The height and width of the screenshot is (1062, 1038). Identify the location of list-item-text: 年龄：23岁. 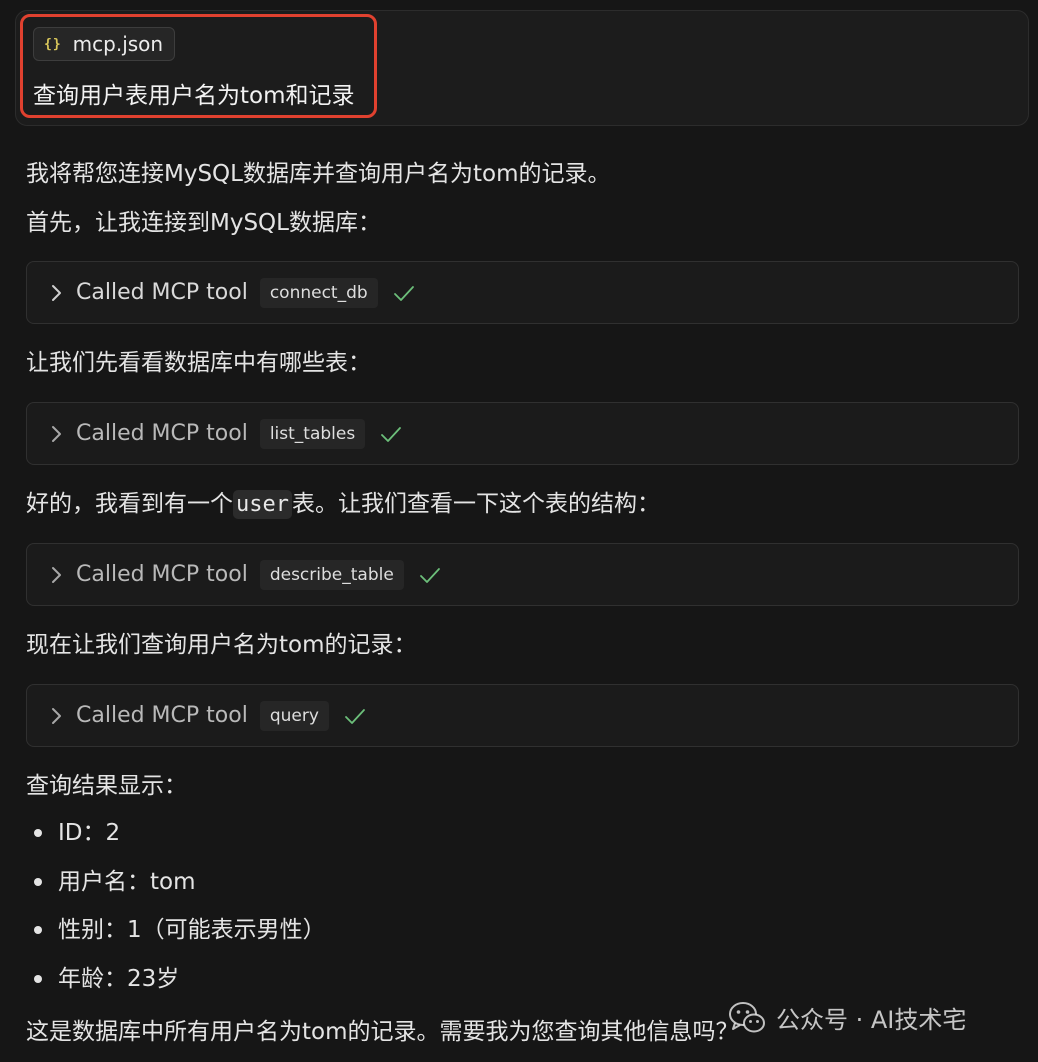
(119, 978).